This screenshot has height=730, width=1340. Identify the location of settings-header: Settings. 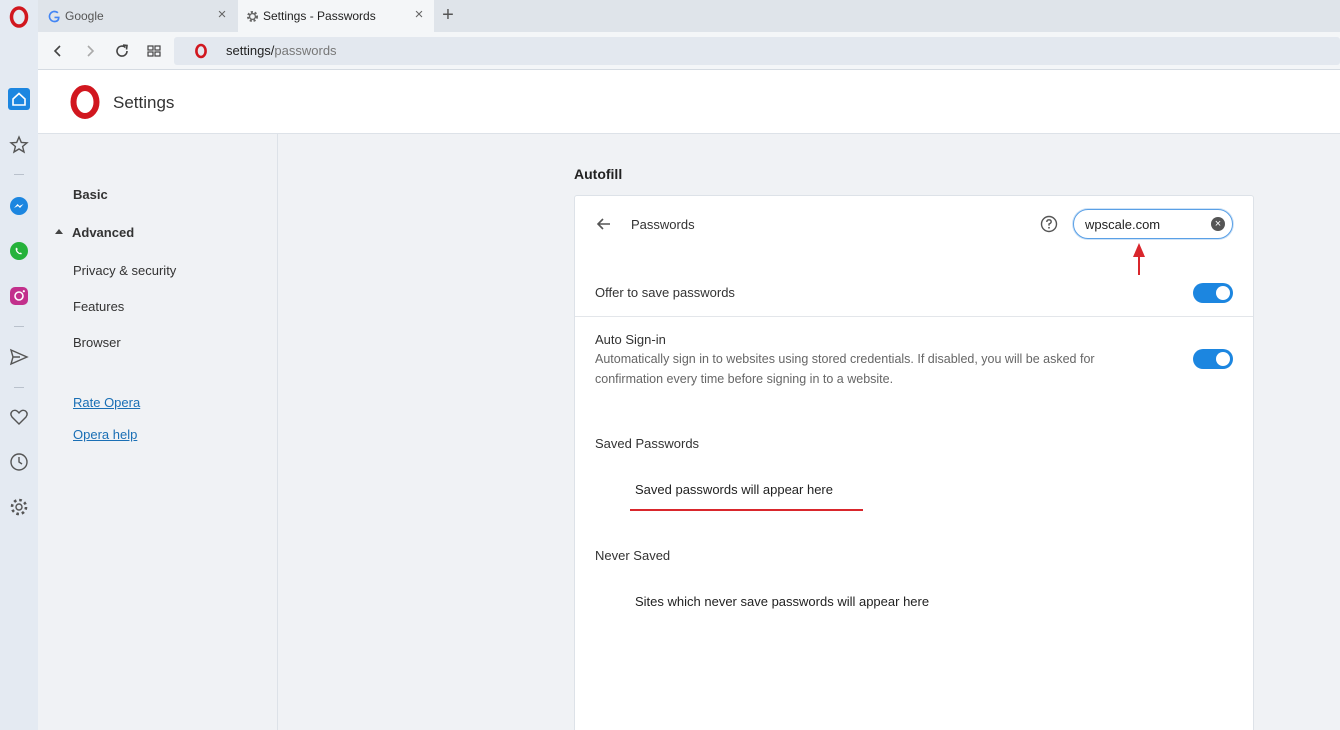
(689, 102).